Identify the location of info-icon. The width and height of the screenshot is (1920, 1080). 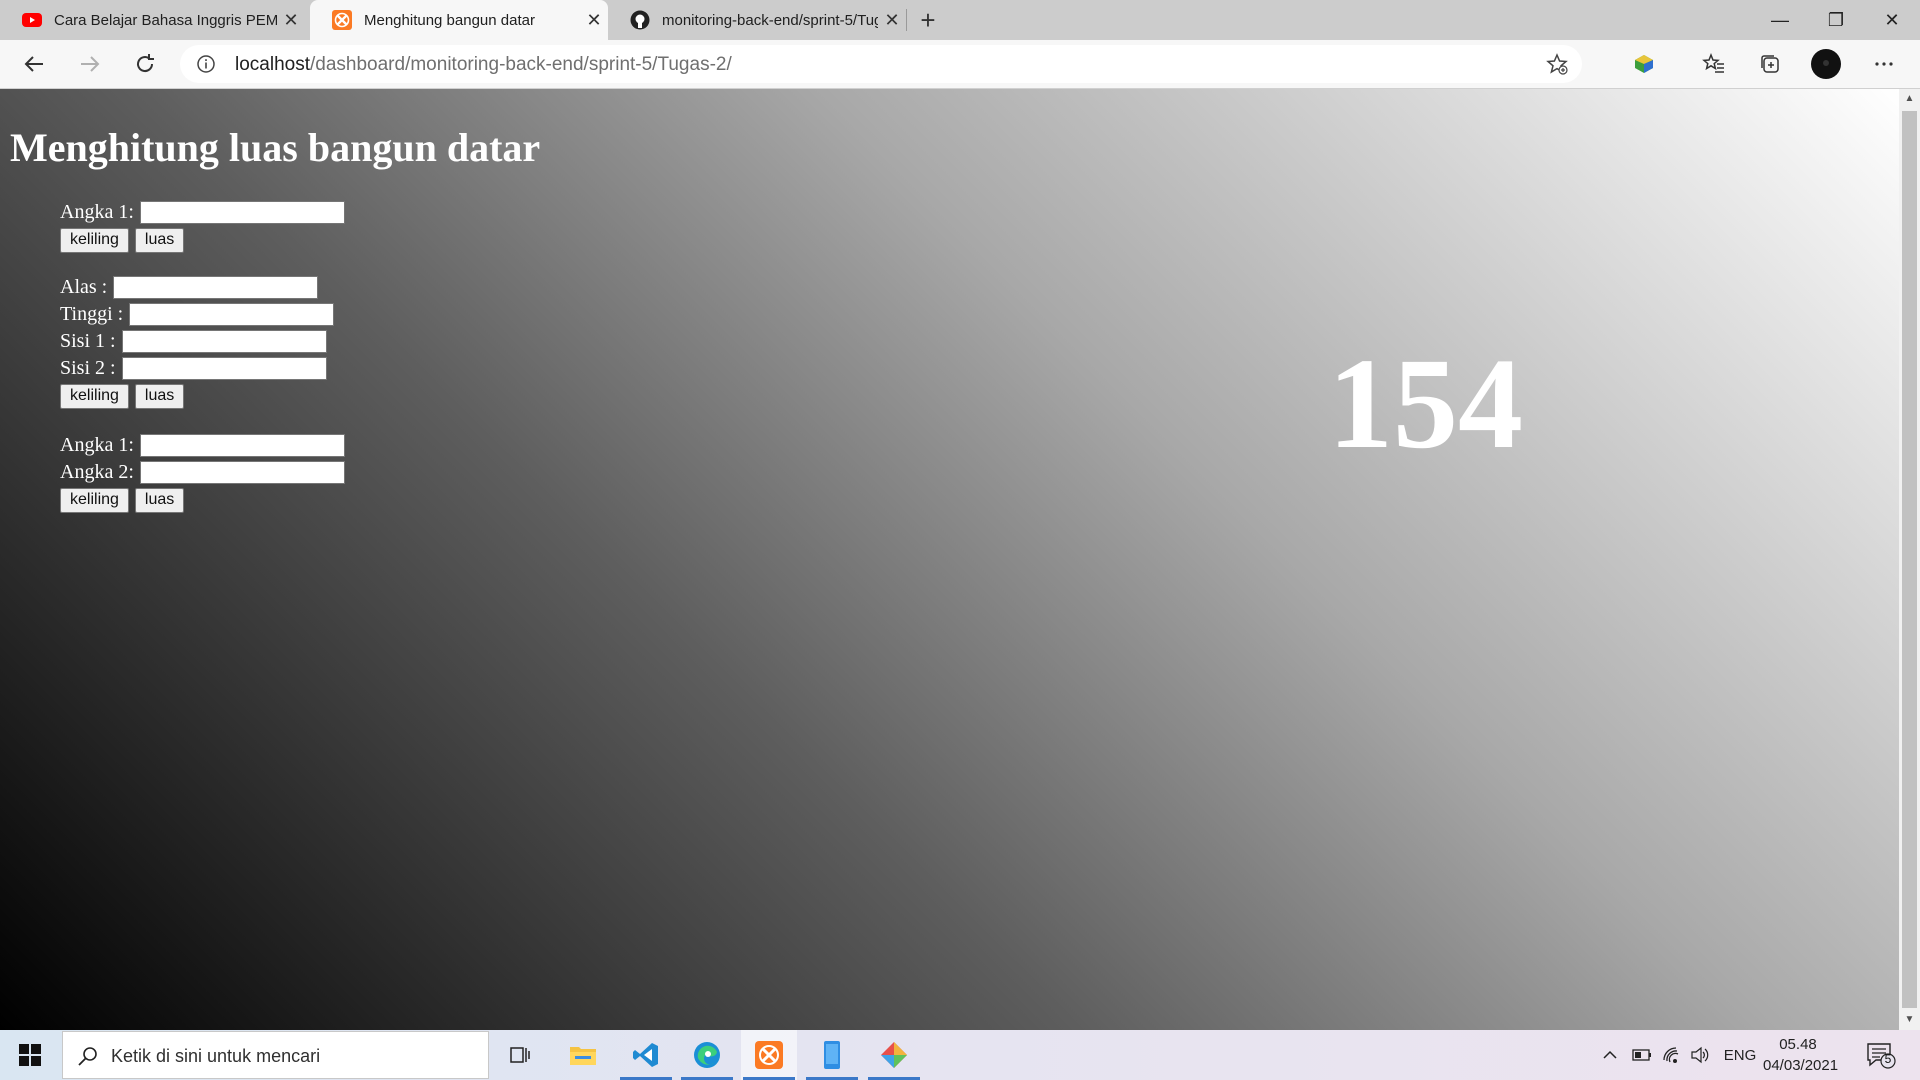
(206, 64).